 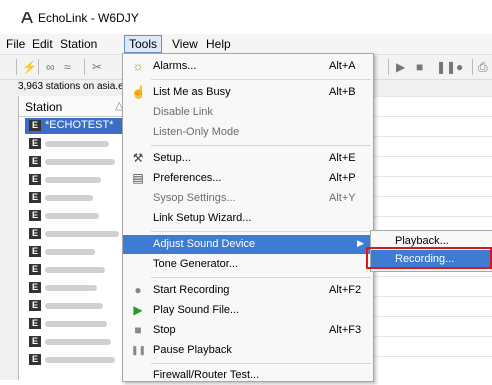 I want to click on disconnect-icon: ≈, so click(x=67, y=67).